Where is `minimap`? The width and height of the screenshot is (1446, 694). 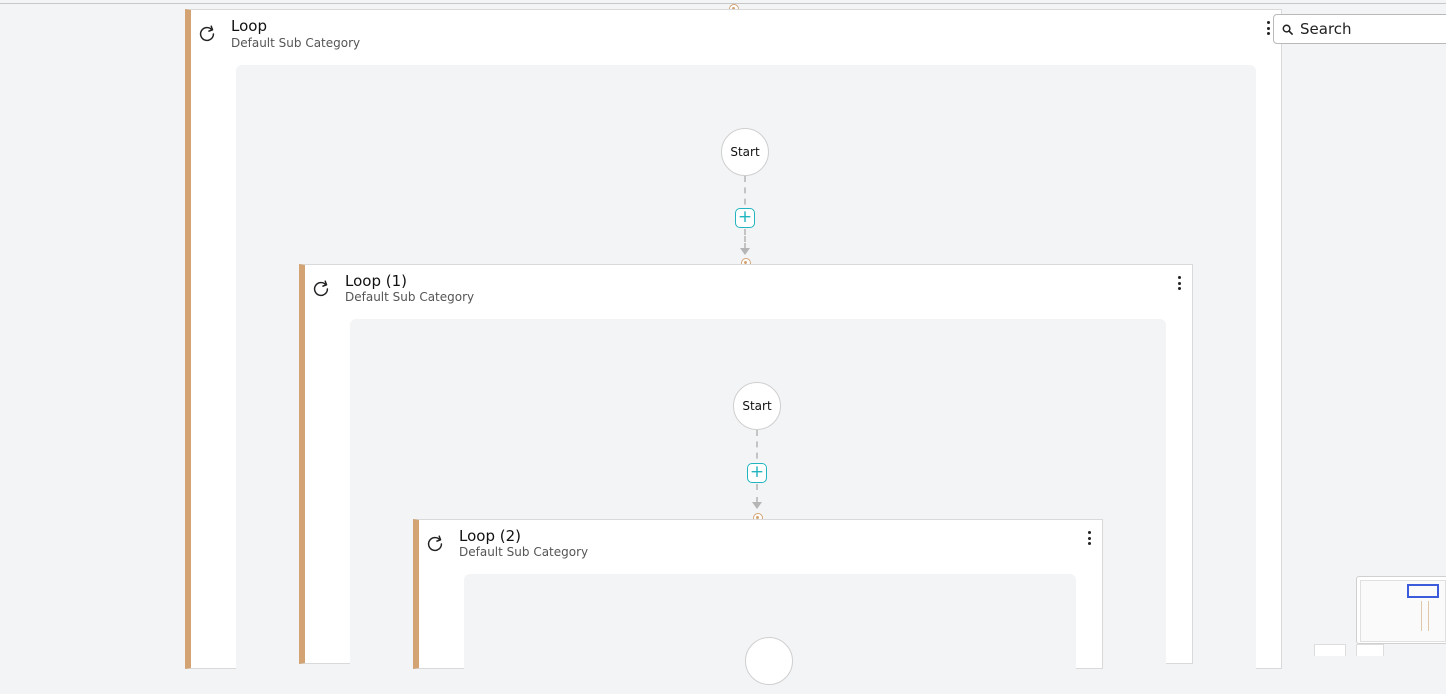 minimap is located at coordinates (1401, 610).